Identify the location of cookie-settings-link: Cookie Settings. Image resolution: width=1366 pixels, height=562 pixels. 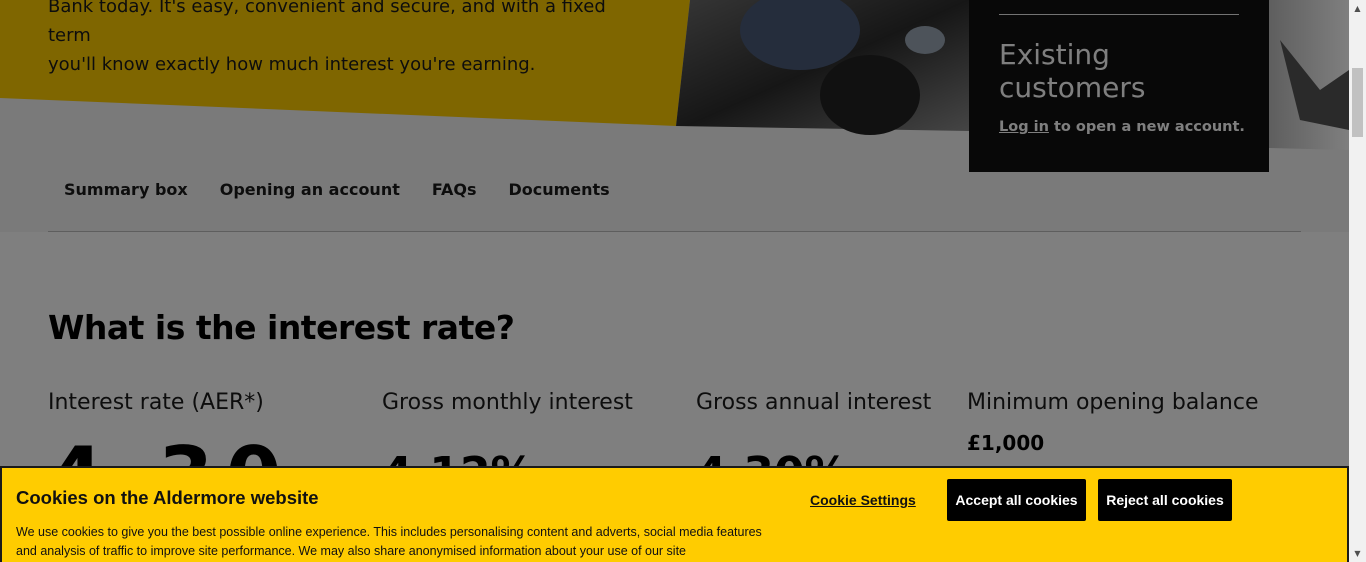
(863, 500).